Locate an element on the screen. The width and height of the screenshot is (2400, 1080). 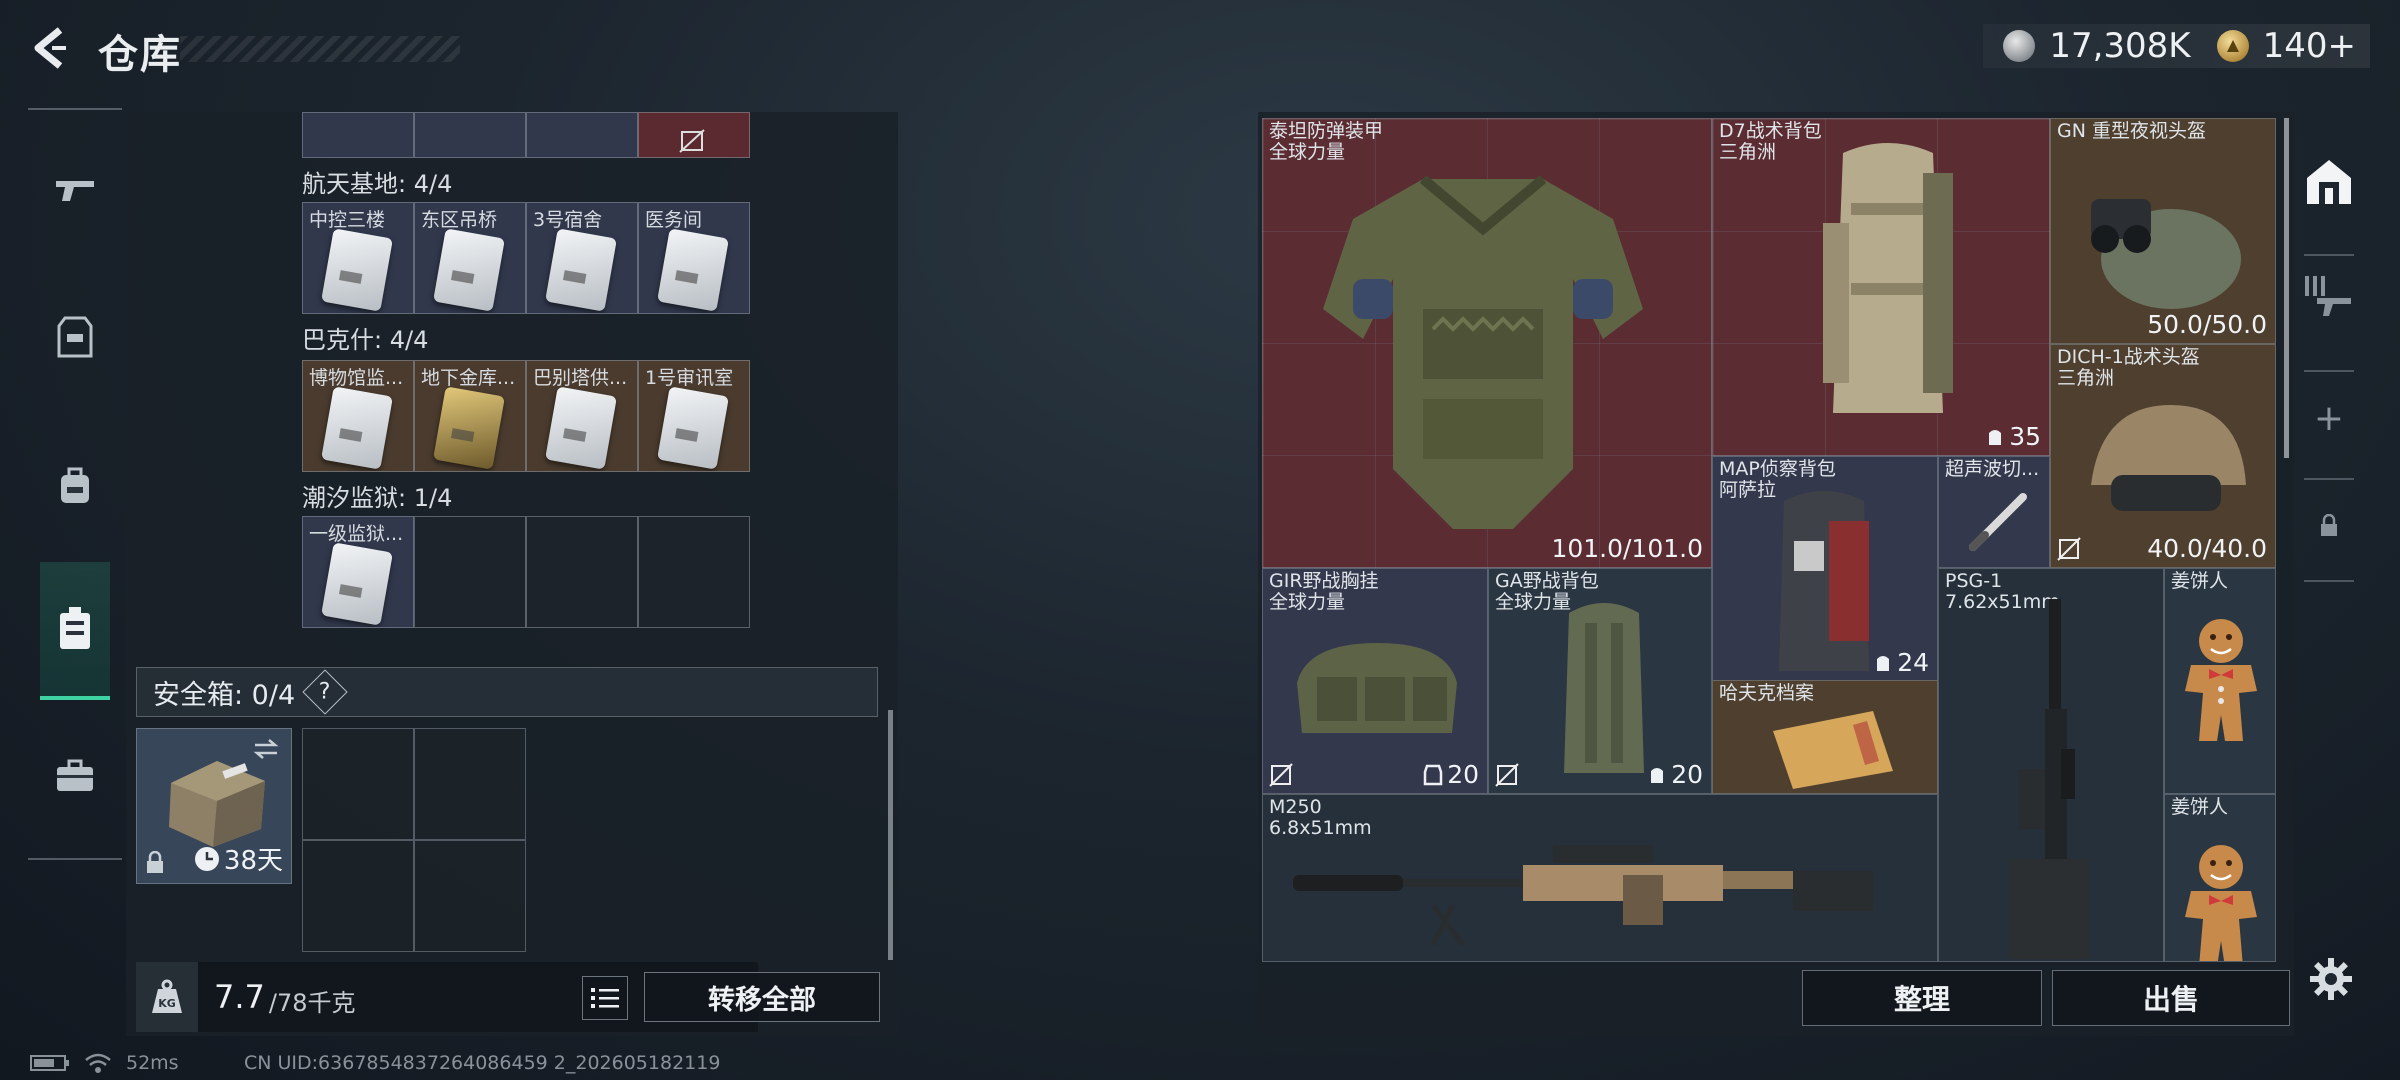
rail-item-lock is located at coordinates (2329, 526).